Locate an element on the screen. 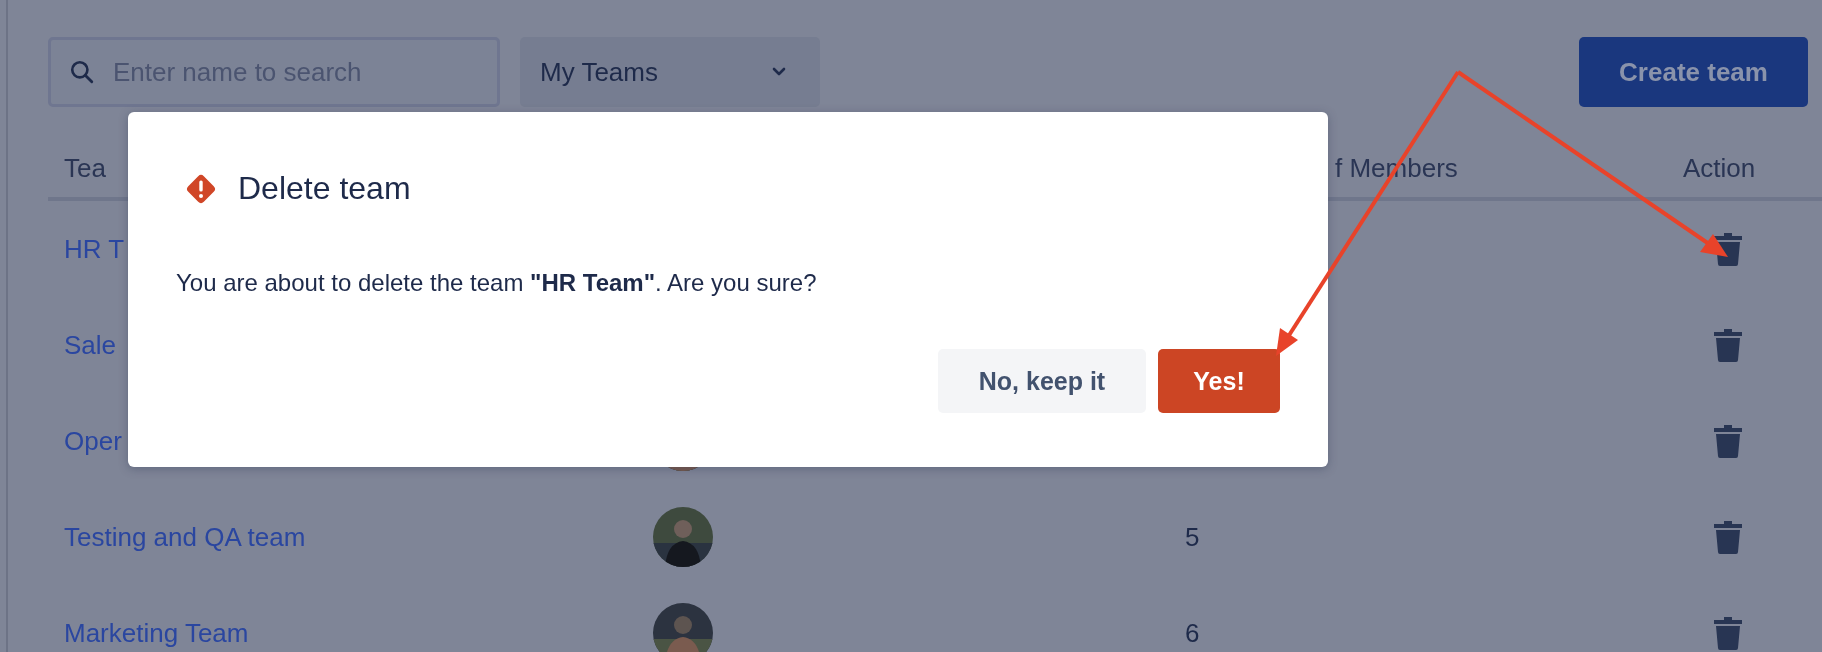  team-filter-dropdown: My Teams is located at coordinates (670, 72).